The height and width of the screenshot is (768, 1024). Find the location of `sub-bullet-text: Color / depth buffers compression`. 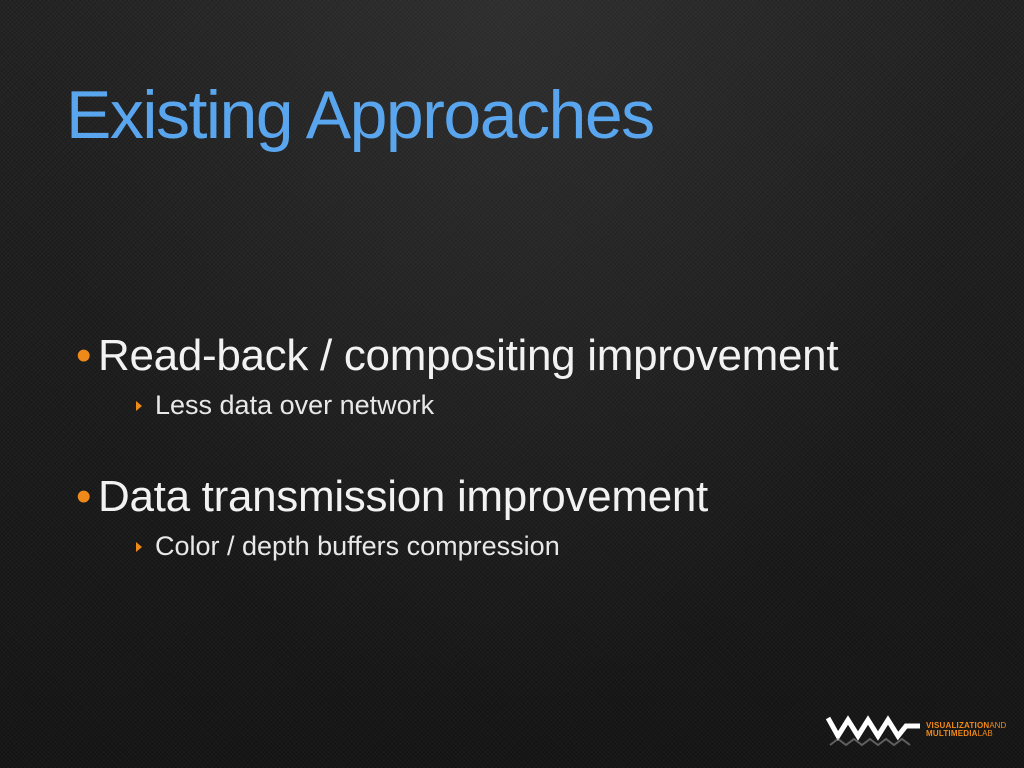

sub-bullet-text: Color / depth buffers compression is located at coordinates (357, 545).